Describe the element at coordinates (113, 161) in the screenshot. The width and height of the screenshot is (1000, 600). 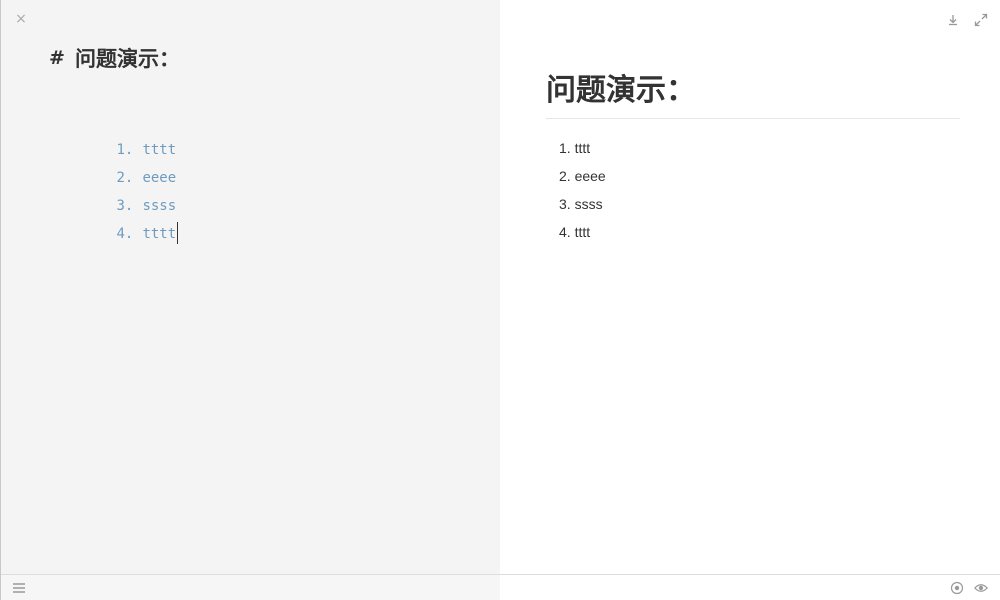
I see `editor-list-line: 2. eeee` at that location.